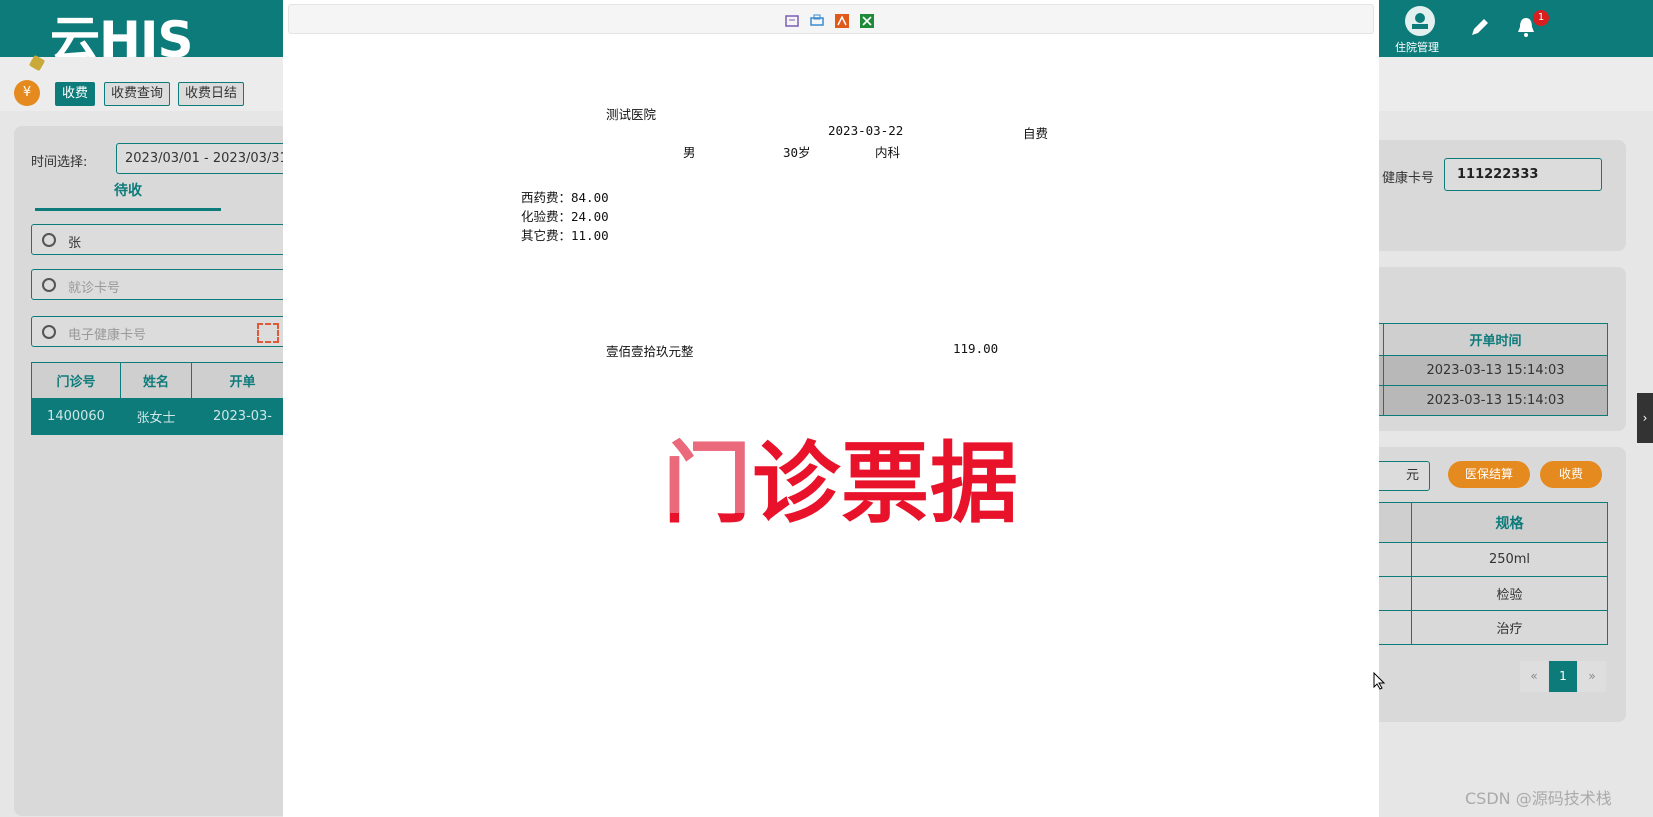 Image resolution: width=1653 pixels, height=817 pixels. Describe the element at coordinates (1480, 29) in the screenshot. I see `pencil-icon` at that location.